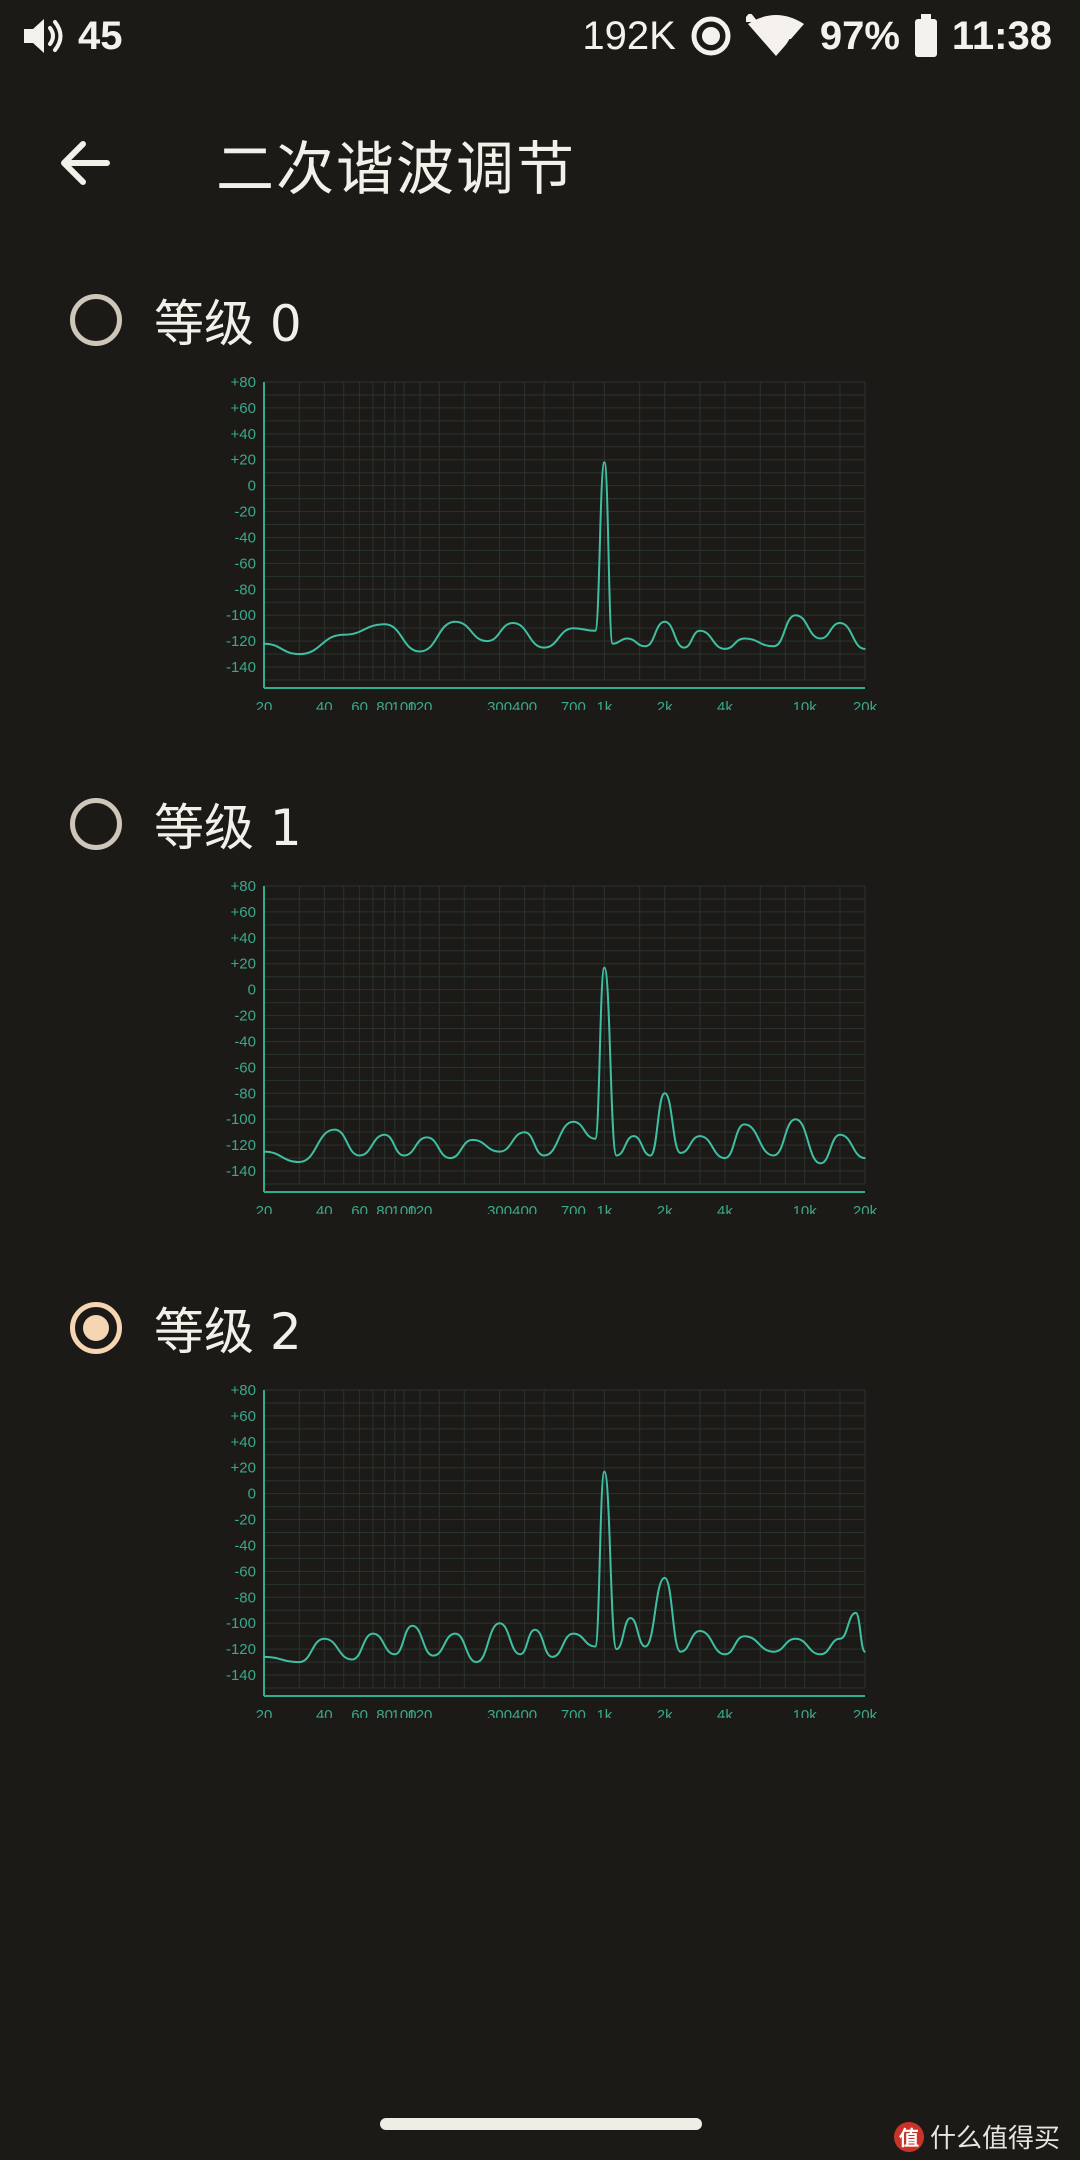 The image size is (1080, 2160). Describe the element at coordinates (243, 1416) in the screenshot. I see `y-tick-label: +60` at that location.